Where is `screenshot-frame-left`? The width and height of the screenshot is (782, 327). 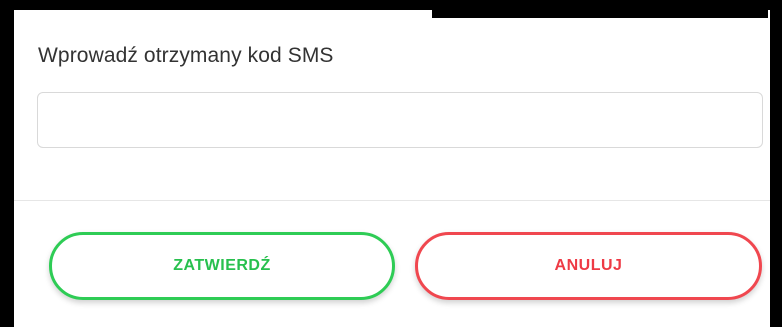 screenshot-frame-left is located at coordinates (7, 163).